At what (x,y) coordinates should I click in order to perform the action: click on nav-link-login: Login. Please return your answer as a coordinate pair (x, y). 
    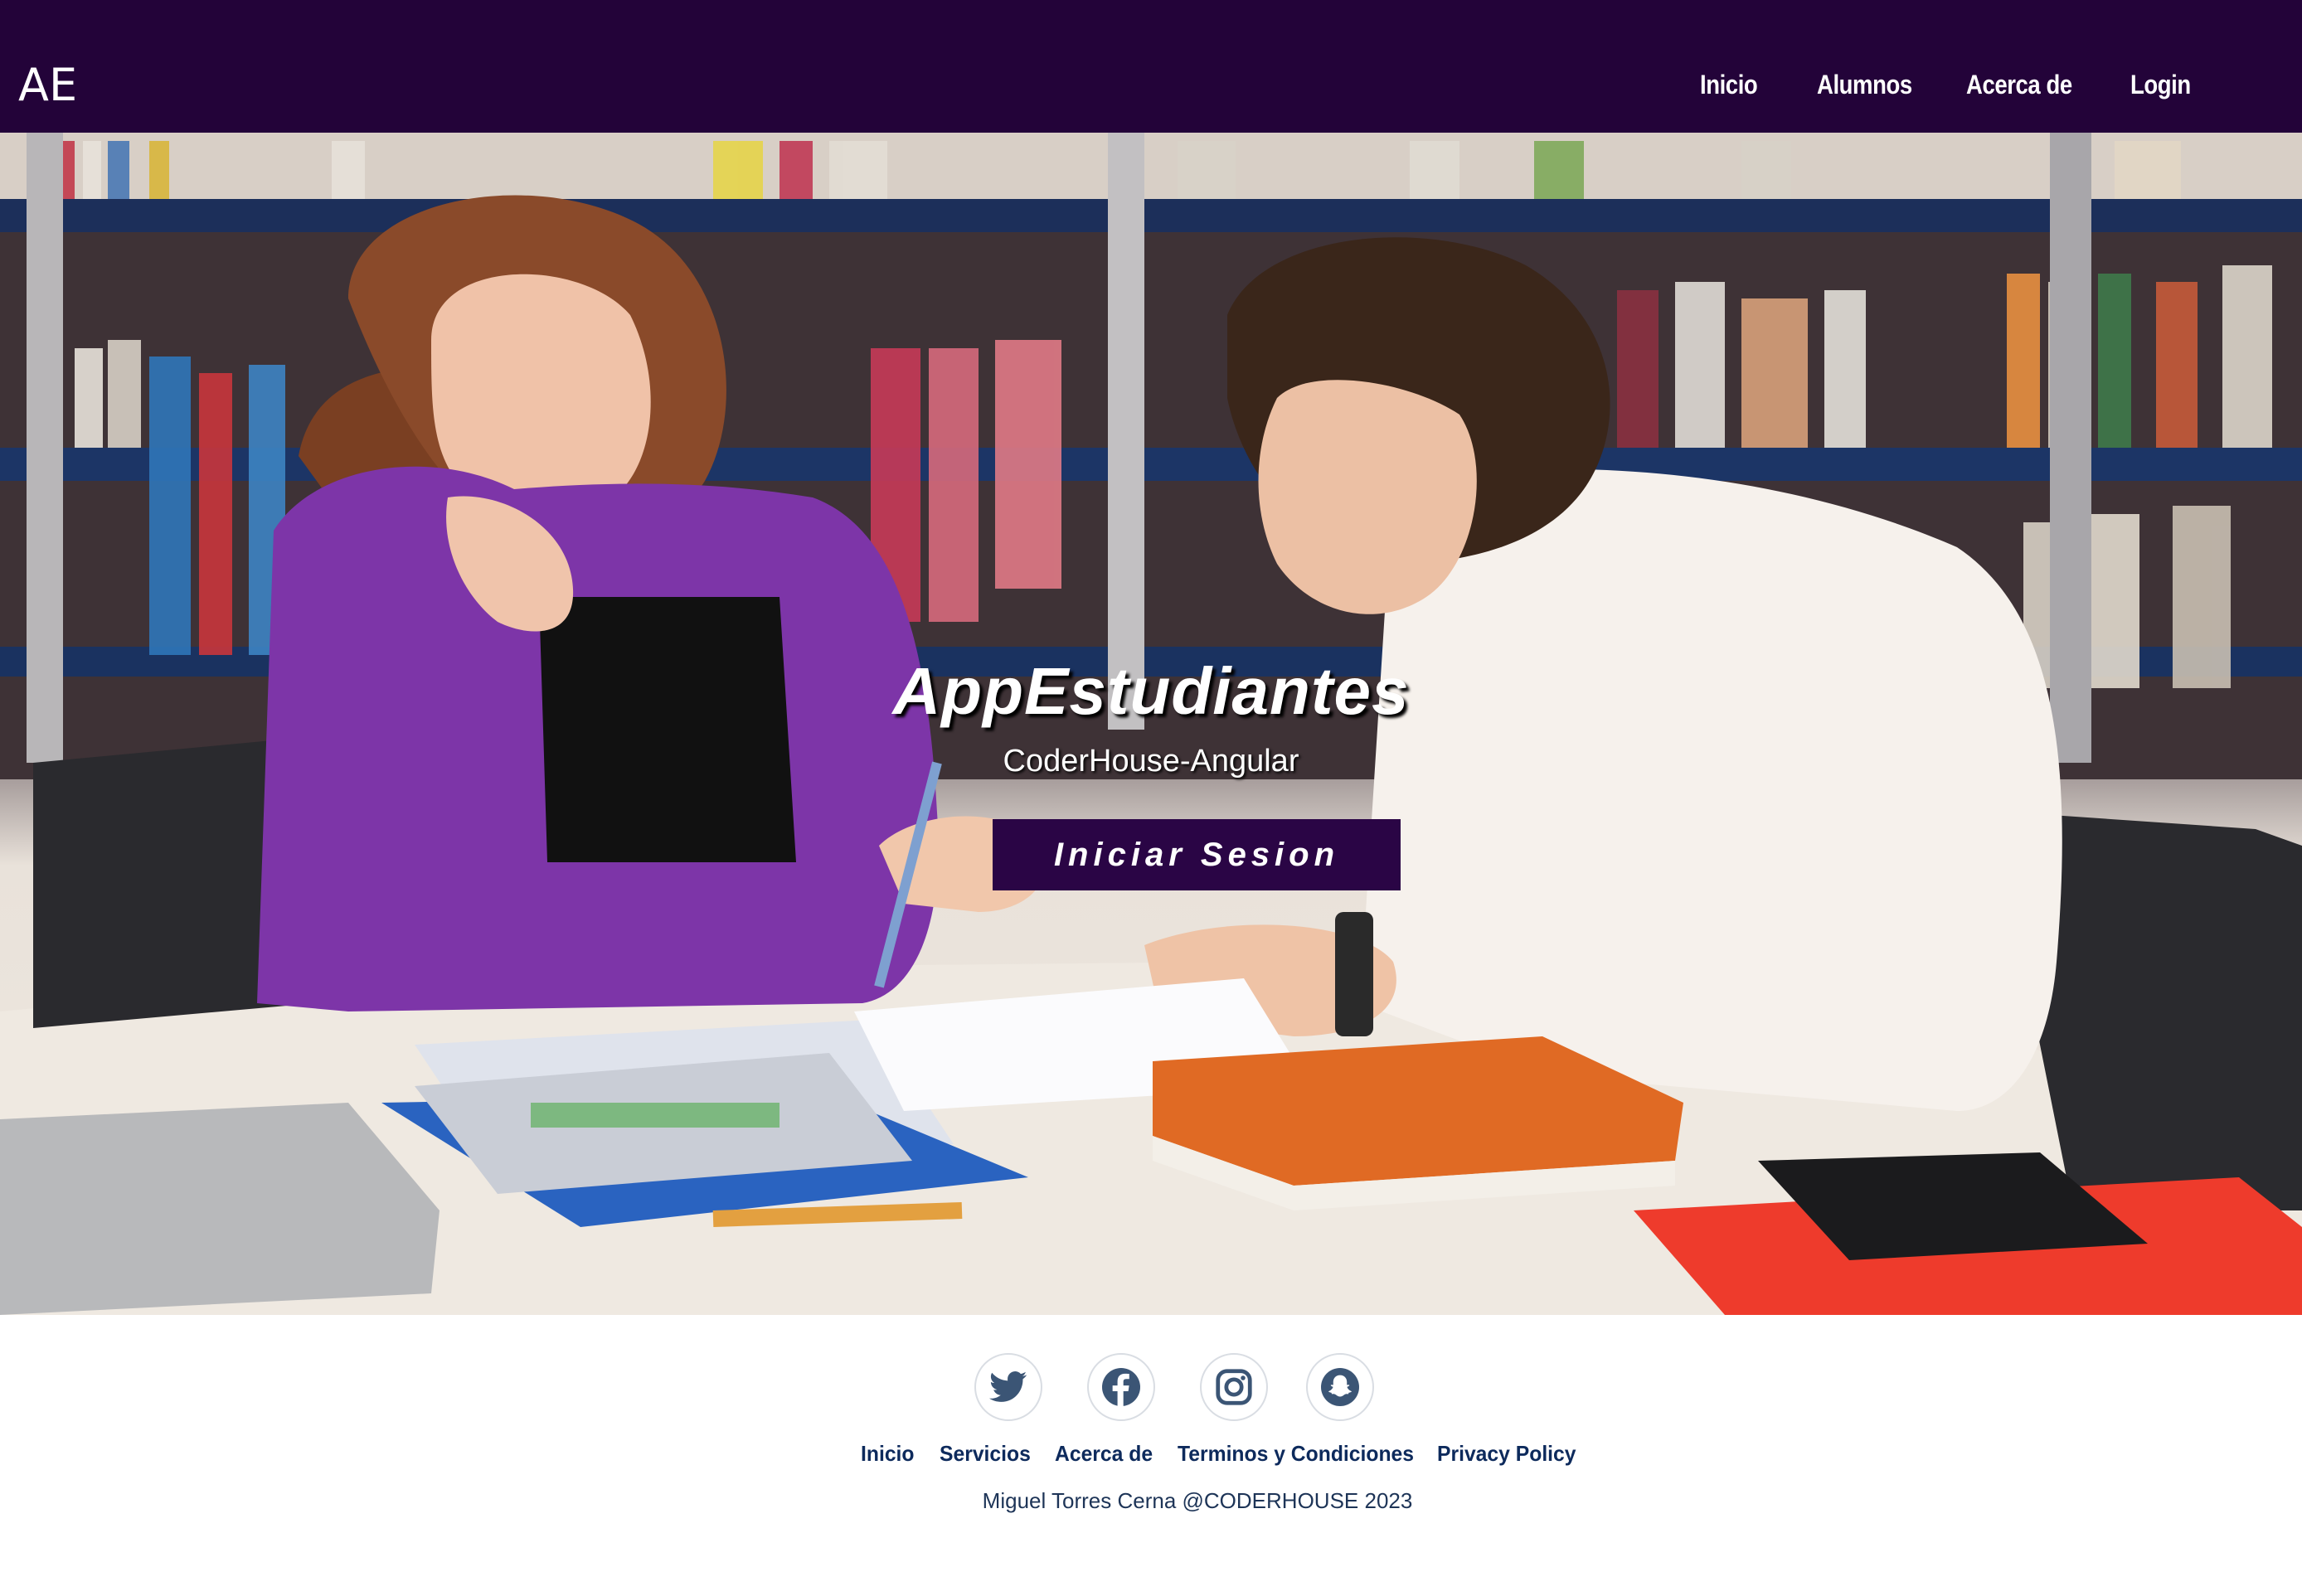
    Looking at the image, I should click on (2160, 85).